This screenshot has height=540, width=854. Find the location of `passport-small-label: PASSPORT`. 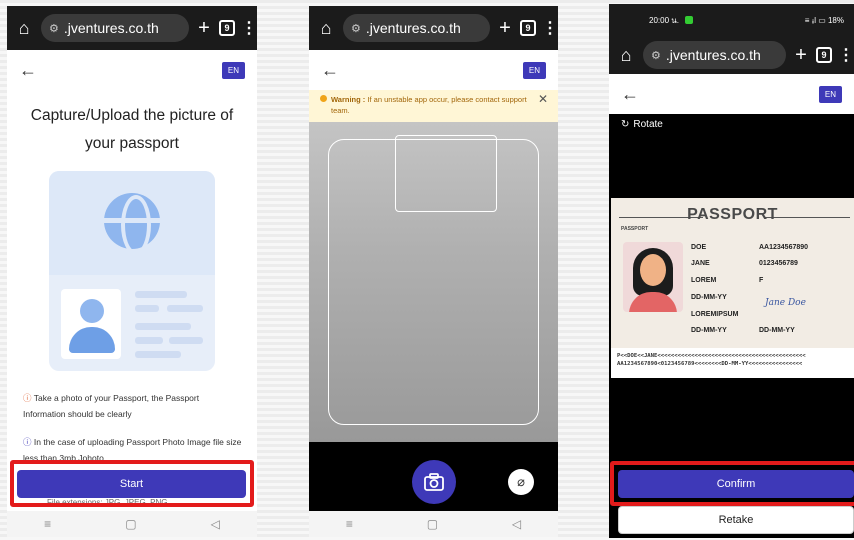

passport-small-label: PASSPORT is located at coordinates (635, 229).